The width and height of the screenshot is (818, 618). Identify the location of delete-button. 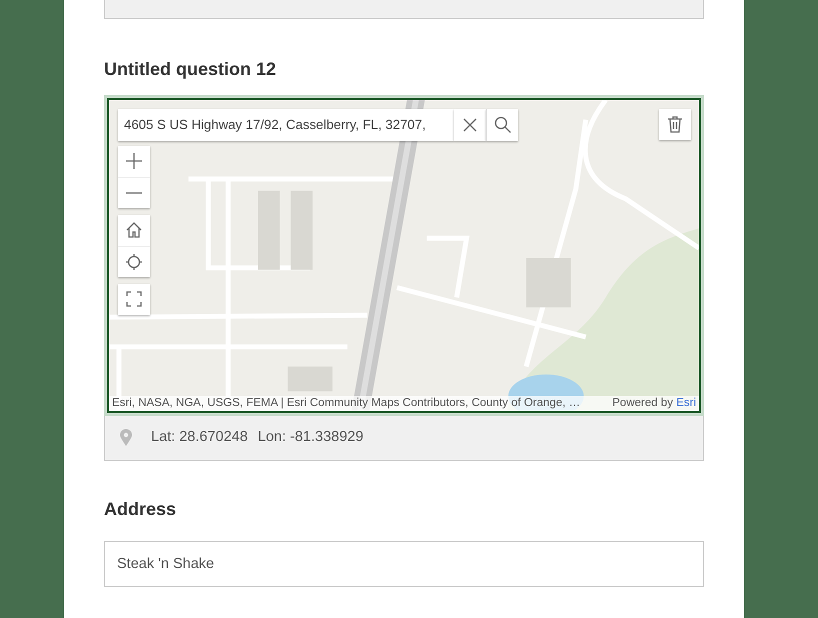
(675, 124).